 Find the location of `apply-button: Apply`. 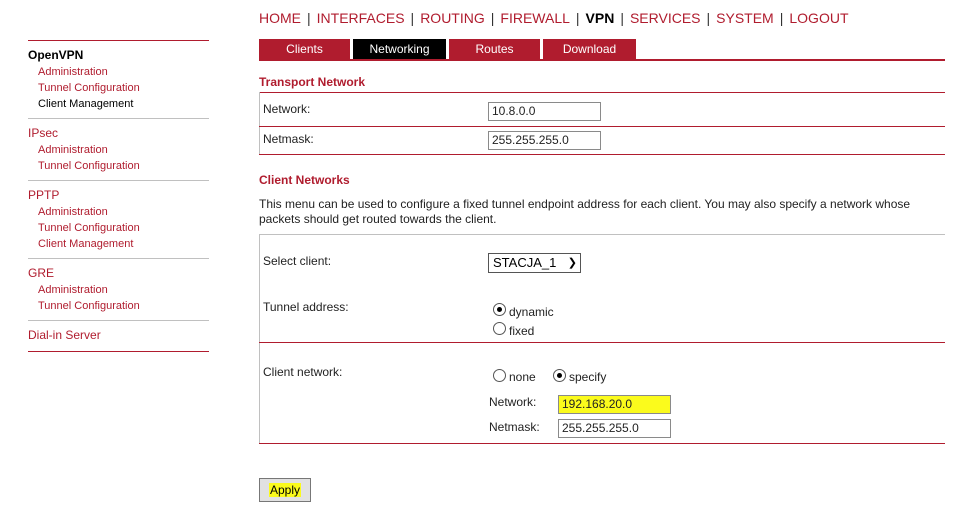

apply-button: Apply is located at coordinates (285, 490).